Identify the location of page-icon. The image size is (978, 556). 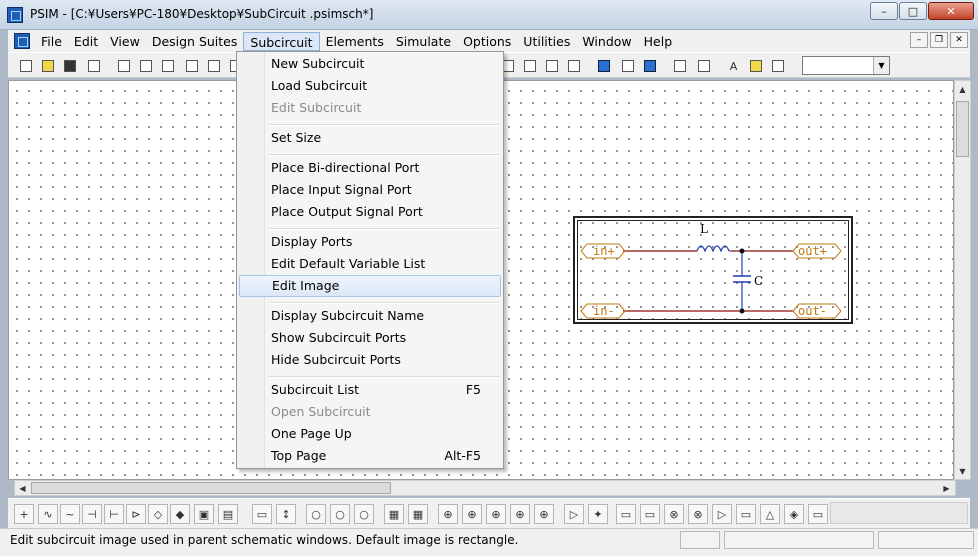
(573, 66).